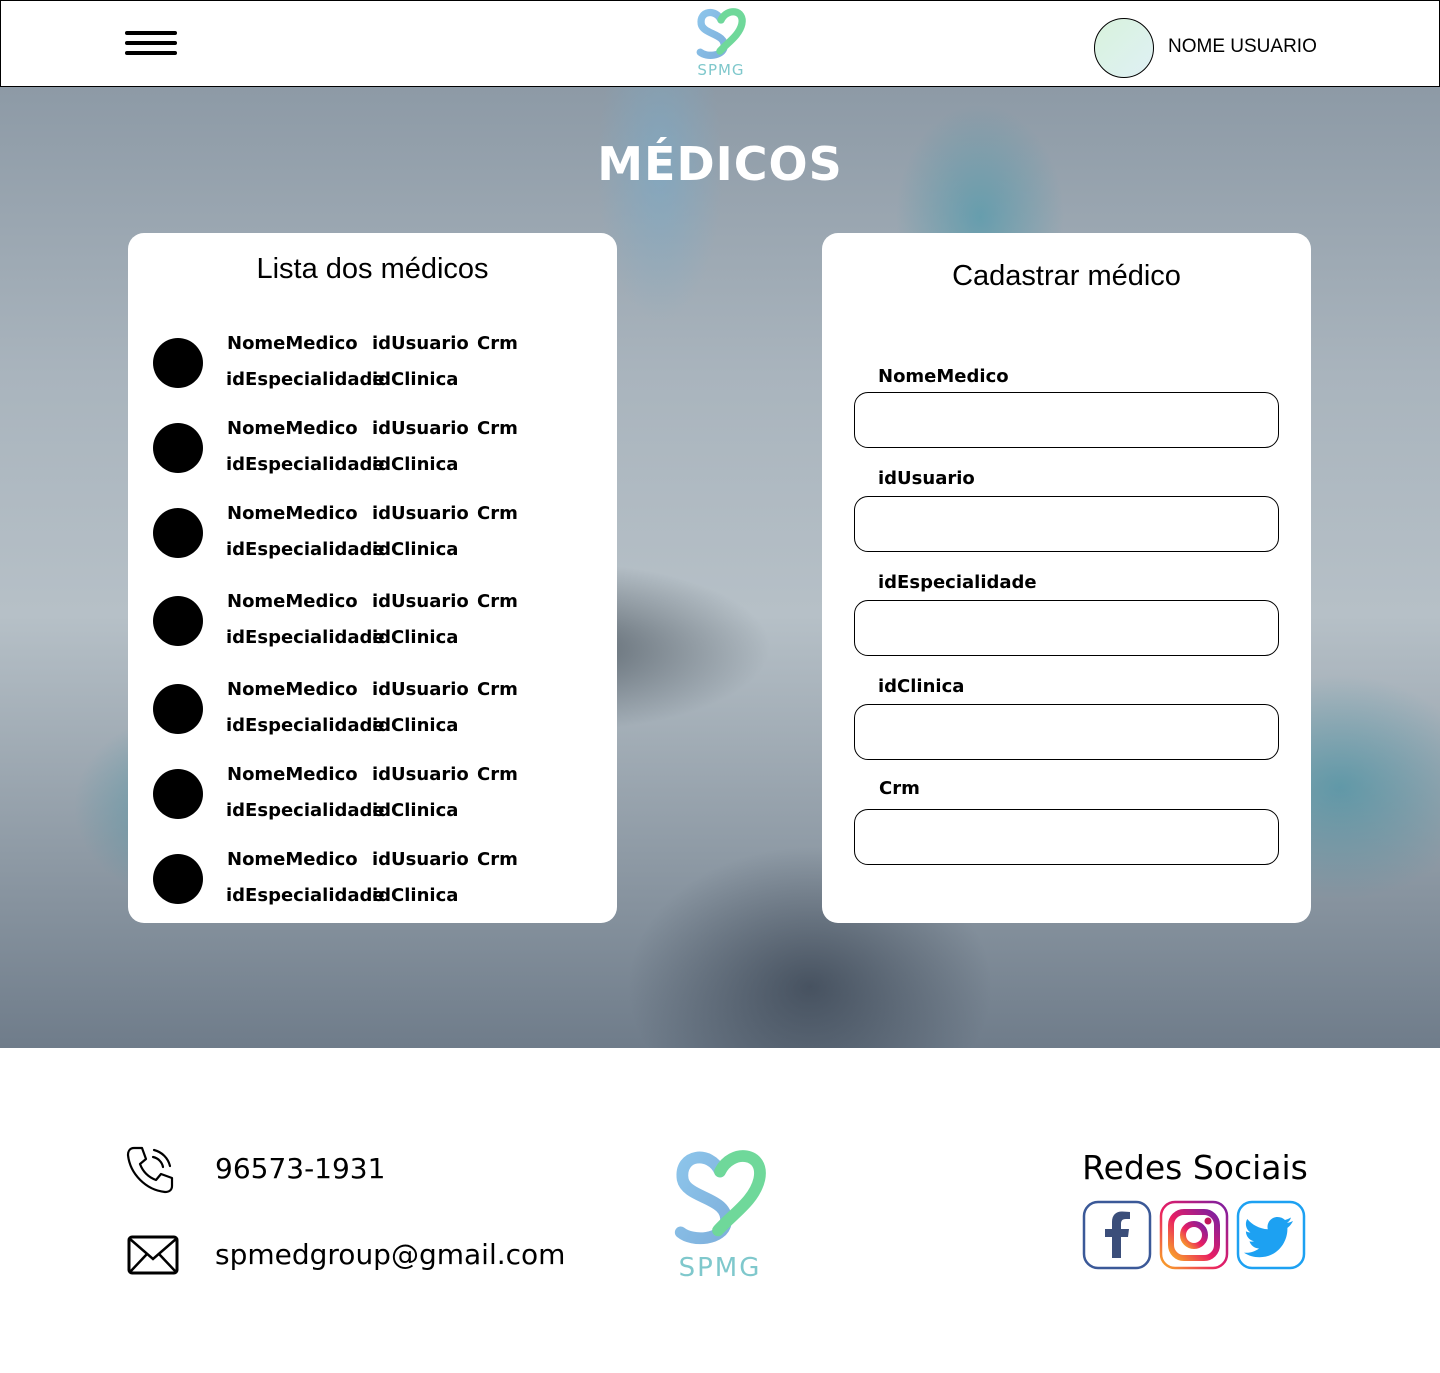 Image resolution: width=1440 pixels, height=1373 pixels. What do you see at coordinates (943, 376) in the screenshot?
I see `nome-medico-label: NomeMedico` at bounding box center [943, 376].